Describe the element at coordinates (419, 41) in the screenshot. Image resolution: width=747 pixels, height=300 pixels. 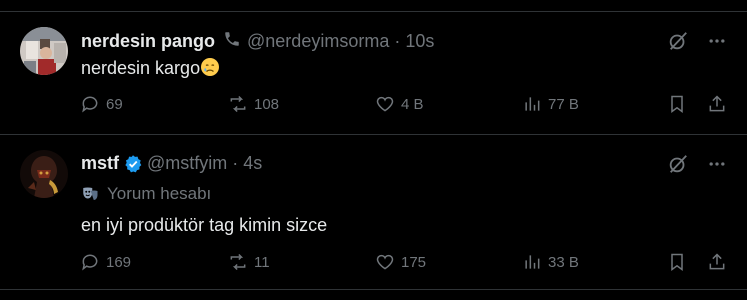
I see `timestamp: 10s` at that location.